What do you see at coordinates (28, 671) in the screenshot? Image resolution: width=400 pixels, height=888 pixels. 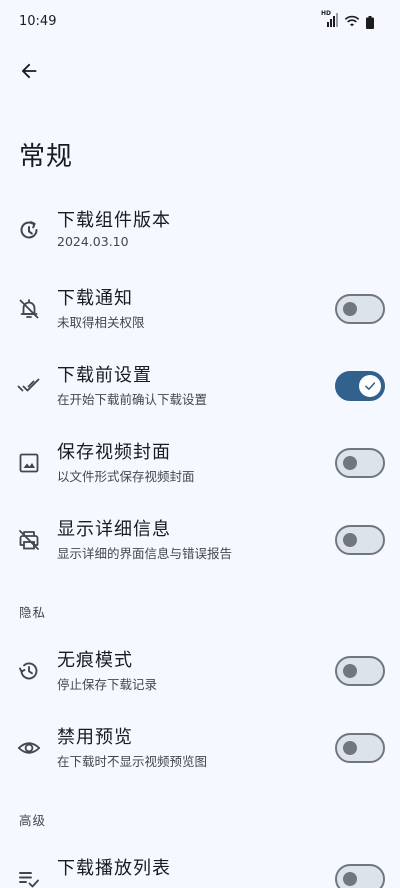 I see `history-icon` at bounding box center [28, 671].